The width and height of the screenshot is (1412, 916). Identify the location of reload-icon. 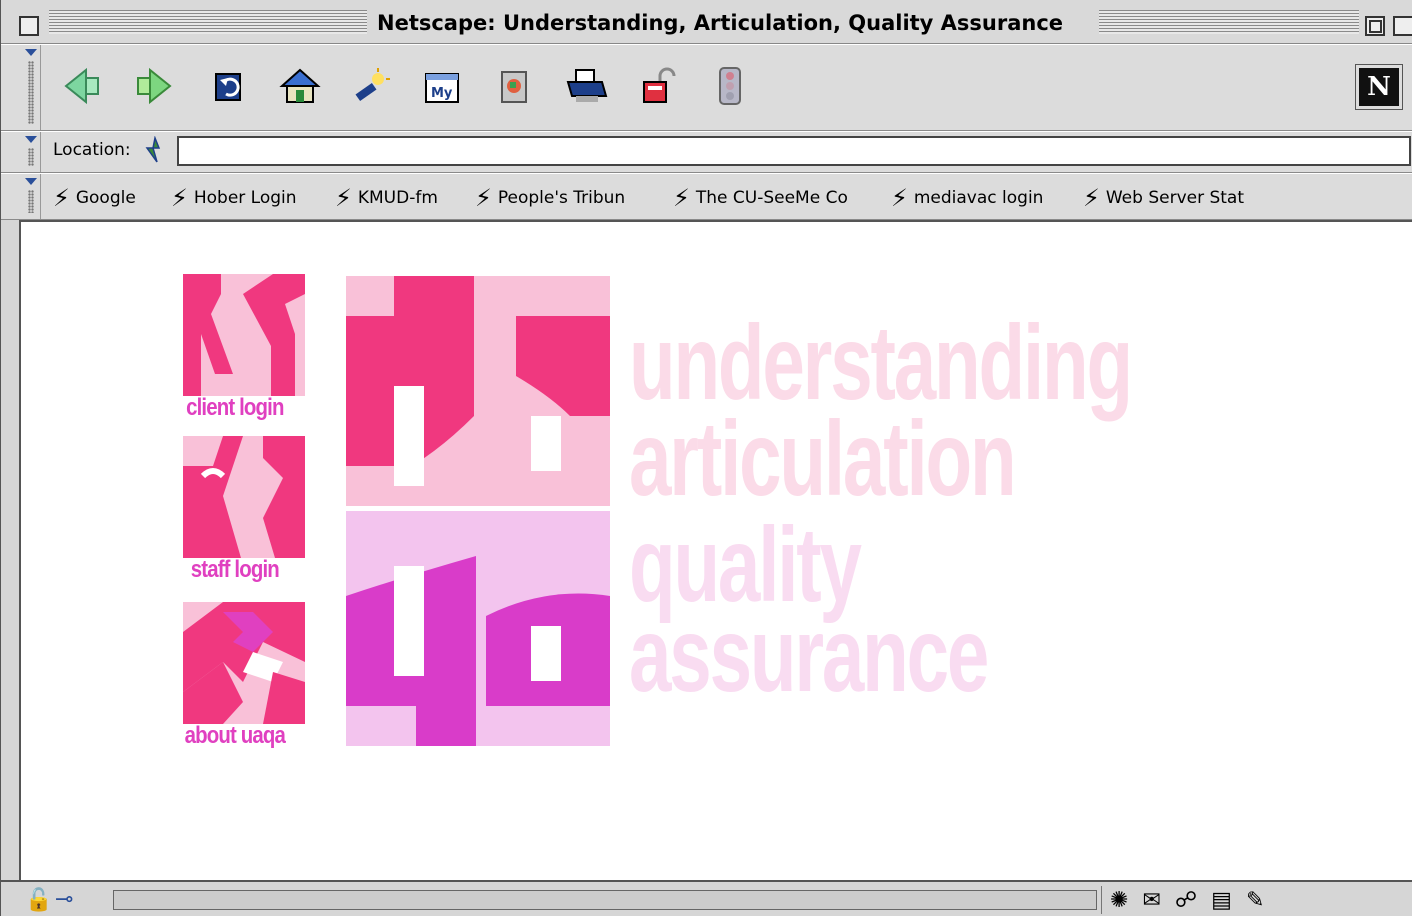
(228, 87).